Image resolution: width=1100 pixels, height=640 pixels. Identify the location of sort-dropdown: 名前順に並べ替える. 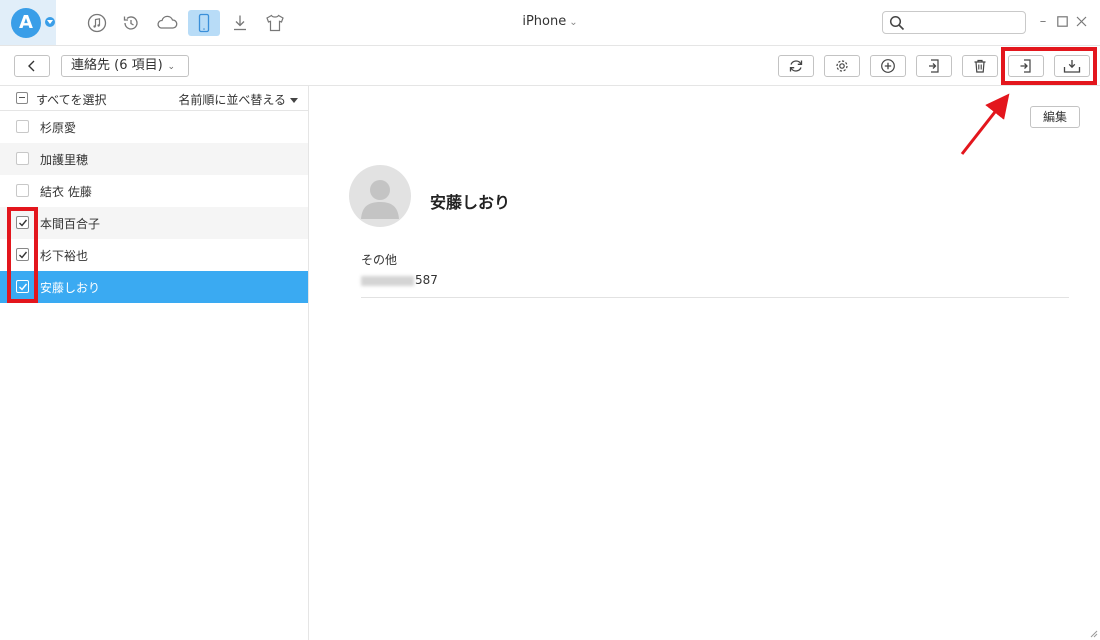
(238, 99).